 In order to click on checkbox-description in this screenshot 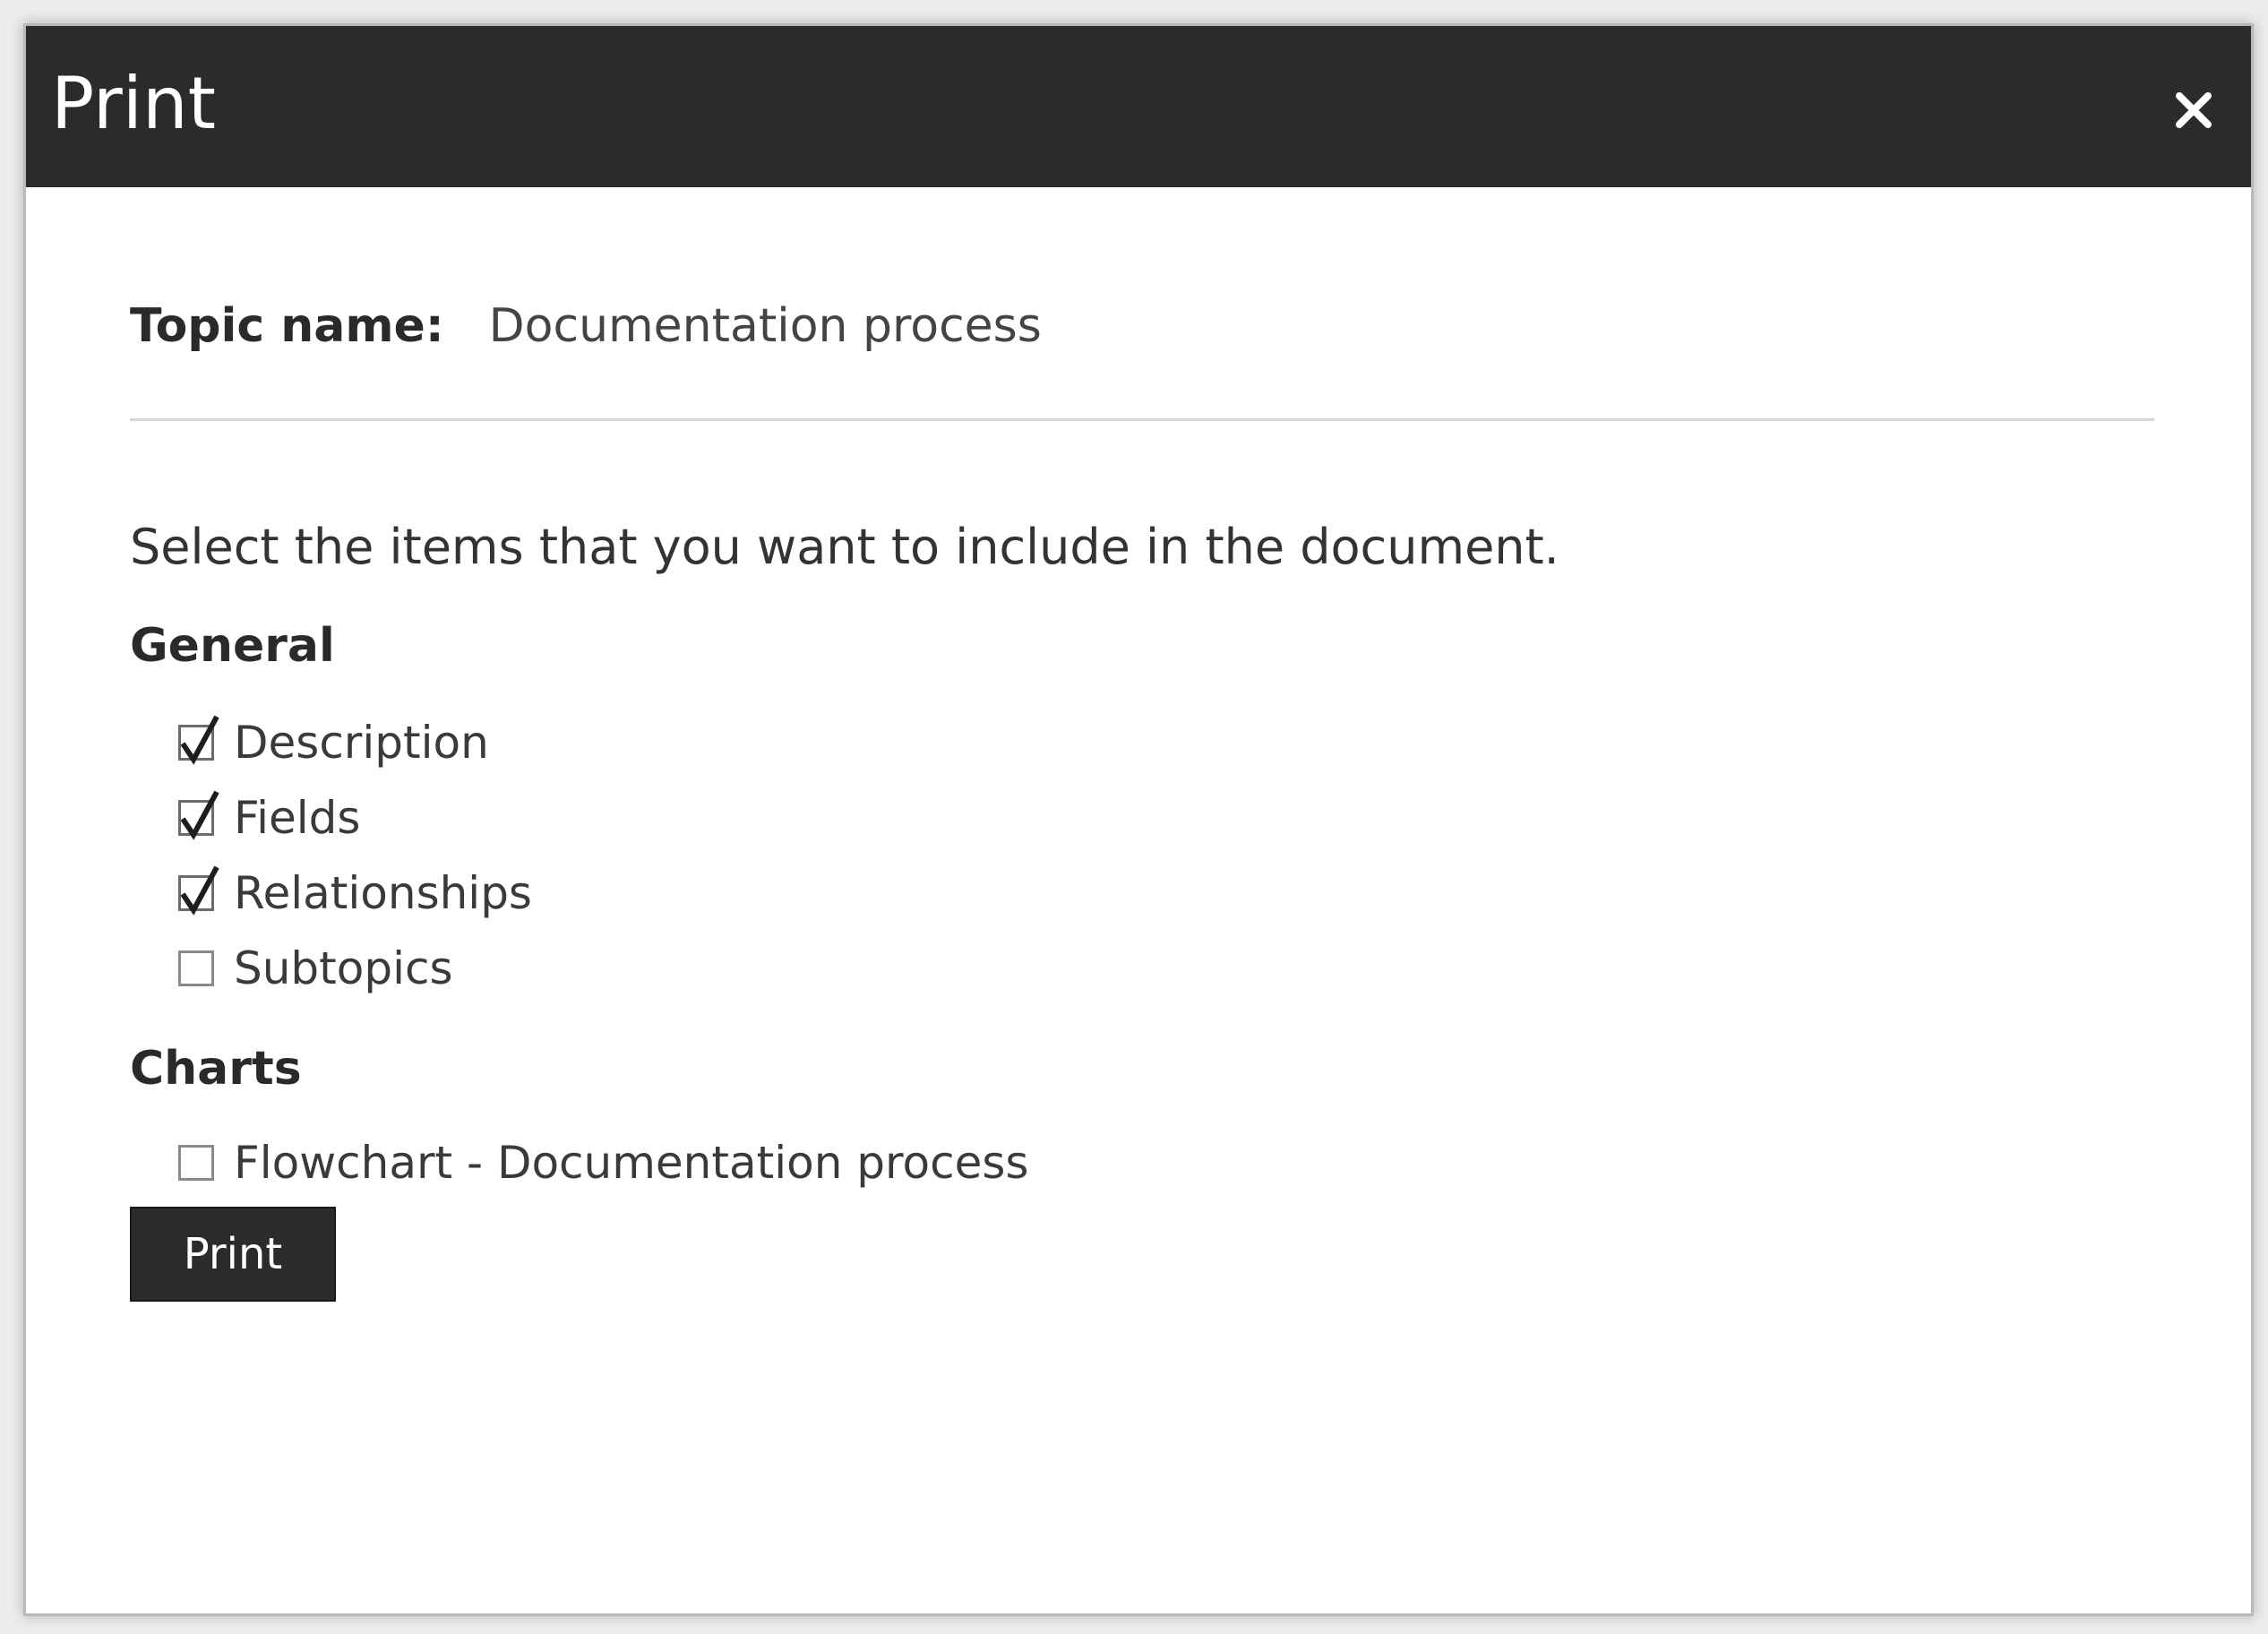, I will do `click(199, 740)`.